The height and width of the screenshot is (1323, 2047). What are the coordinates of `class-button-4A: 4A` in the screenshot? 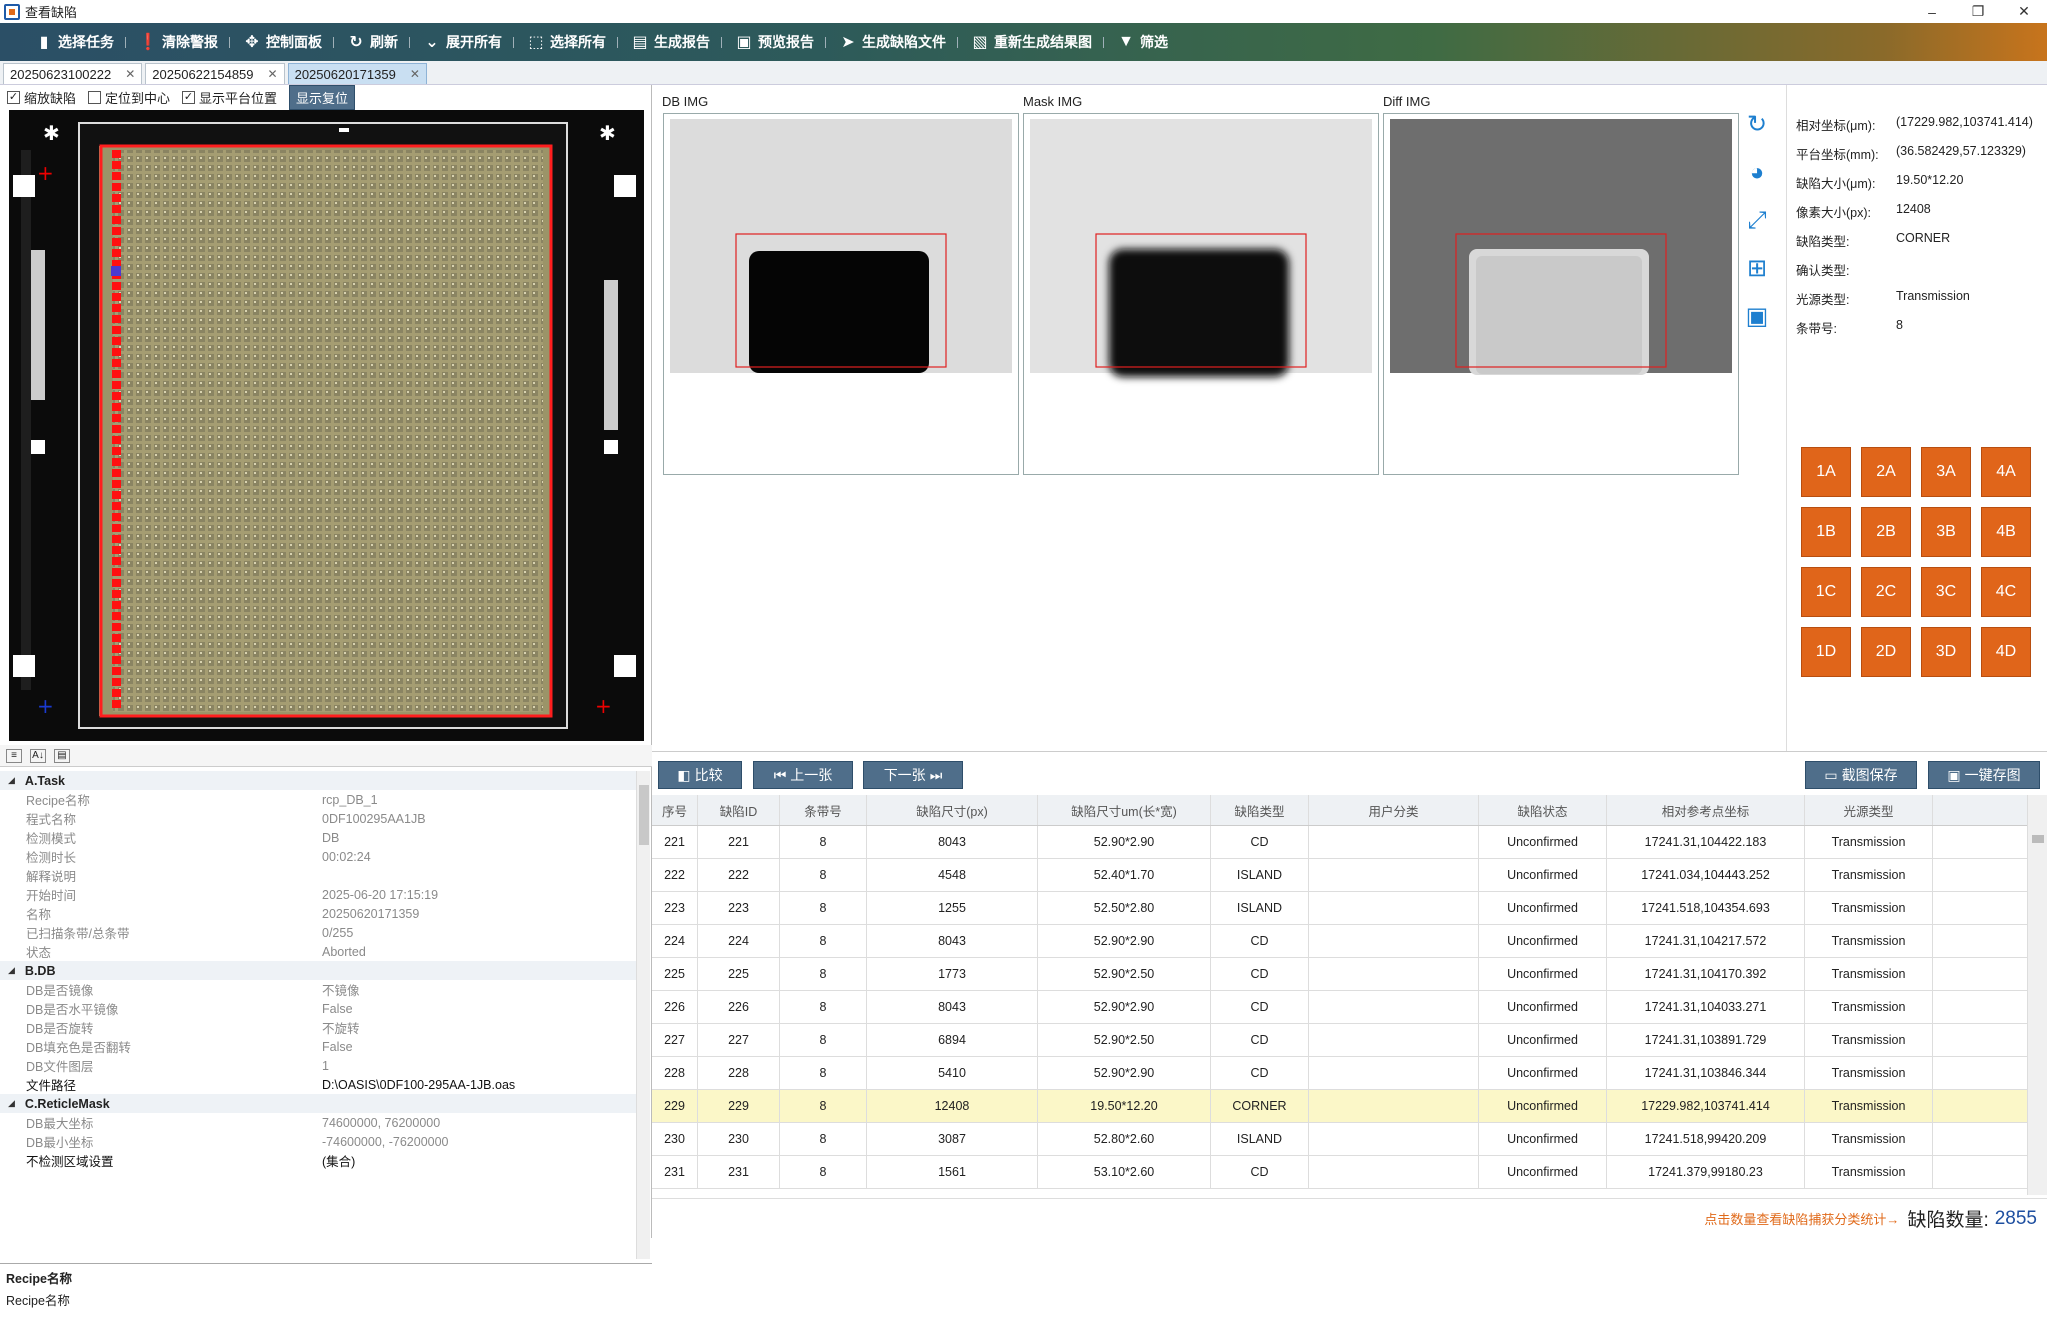 It's located at (2006, 472).